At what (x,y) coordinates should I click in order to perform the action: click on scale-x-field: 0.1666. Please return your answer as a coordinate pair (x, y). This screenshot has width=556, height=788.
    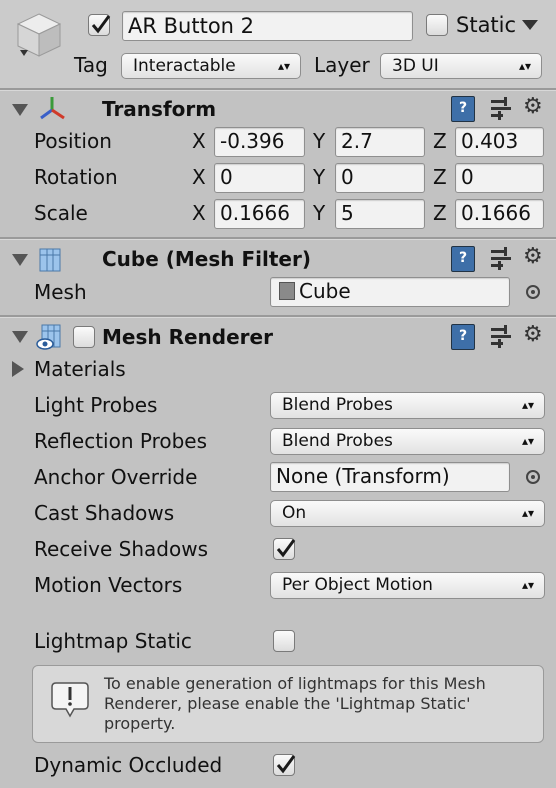
    Looking at the image, I should click on (259, 214).